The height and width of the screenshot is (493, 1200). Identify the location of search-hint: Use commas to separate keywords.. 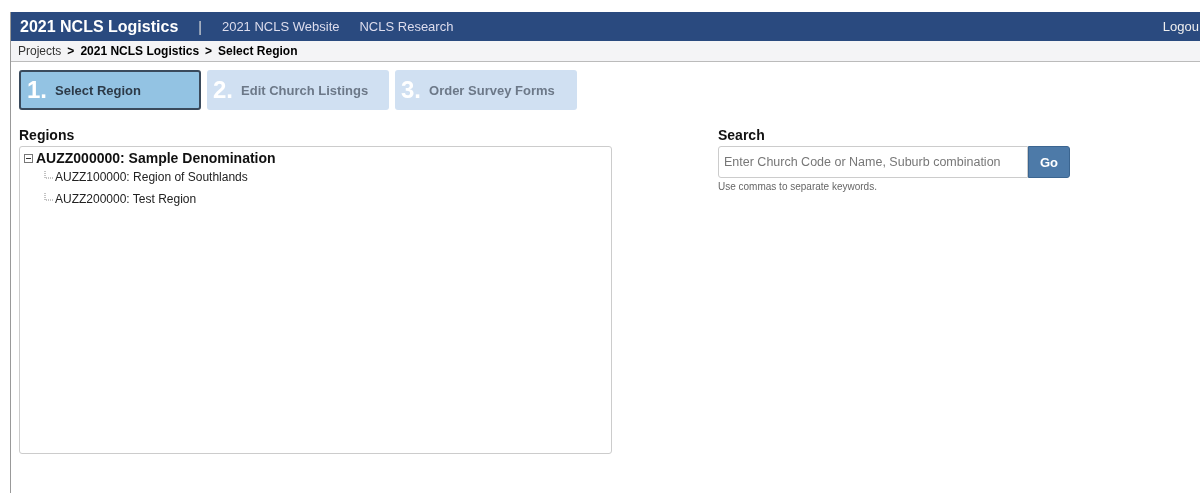
(798, 186).